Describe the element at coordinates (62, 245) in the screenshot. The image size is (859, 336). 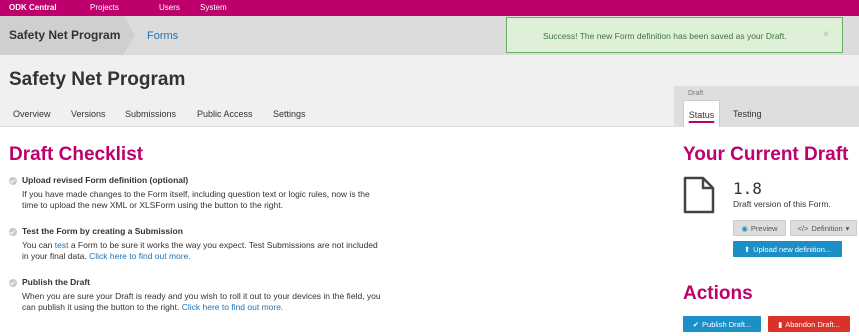
I see `test-link: test` at that location.